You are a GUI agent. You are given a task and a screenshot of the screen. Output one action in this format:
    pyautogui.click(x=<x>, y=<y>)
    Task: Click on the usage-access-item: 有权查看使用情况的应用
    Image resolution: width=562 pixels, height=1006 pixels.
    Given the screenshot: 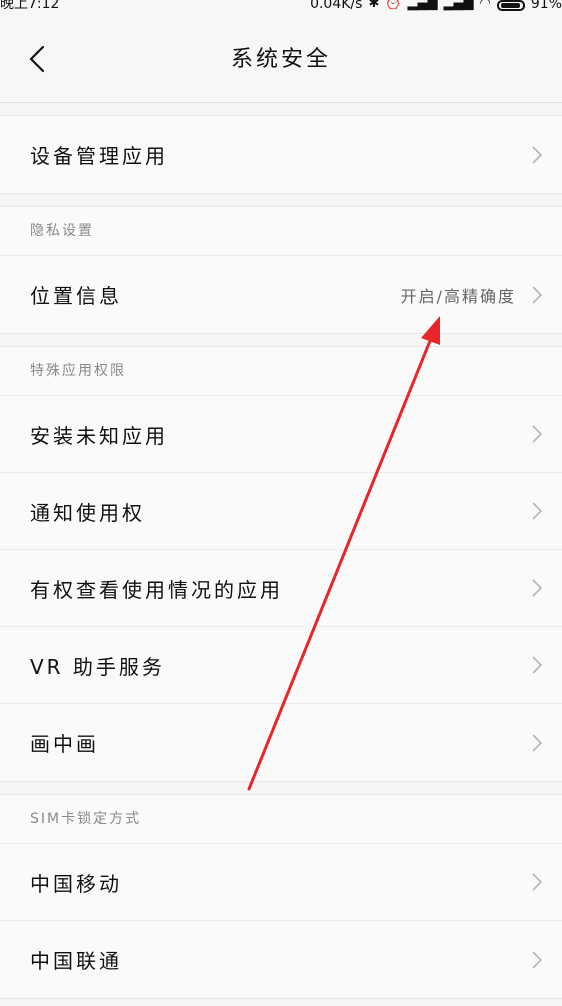 What is the action you would take?
    pyautogui.click(x=281, y=588)
    